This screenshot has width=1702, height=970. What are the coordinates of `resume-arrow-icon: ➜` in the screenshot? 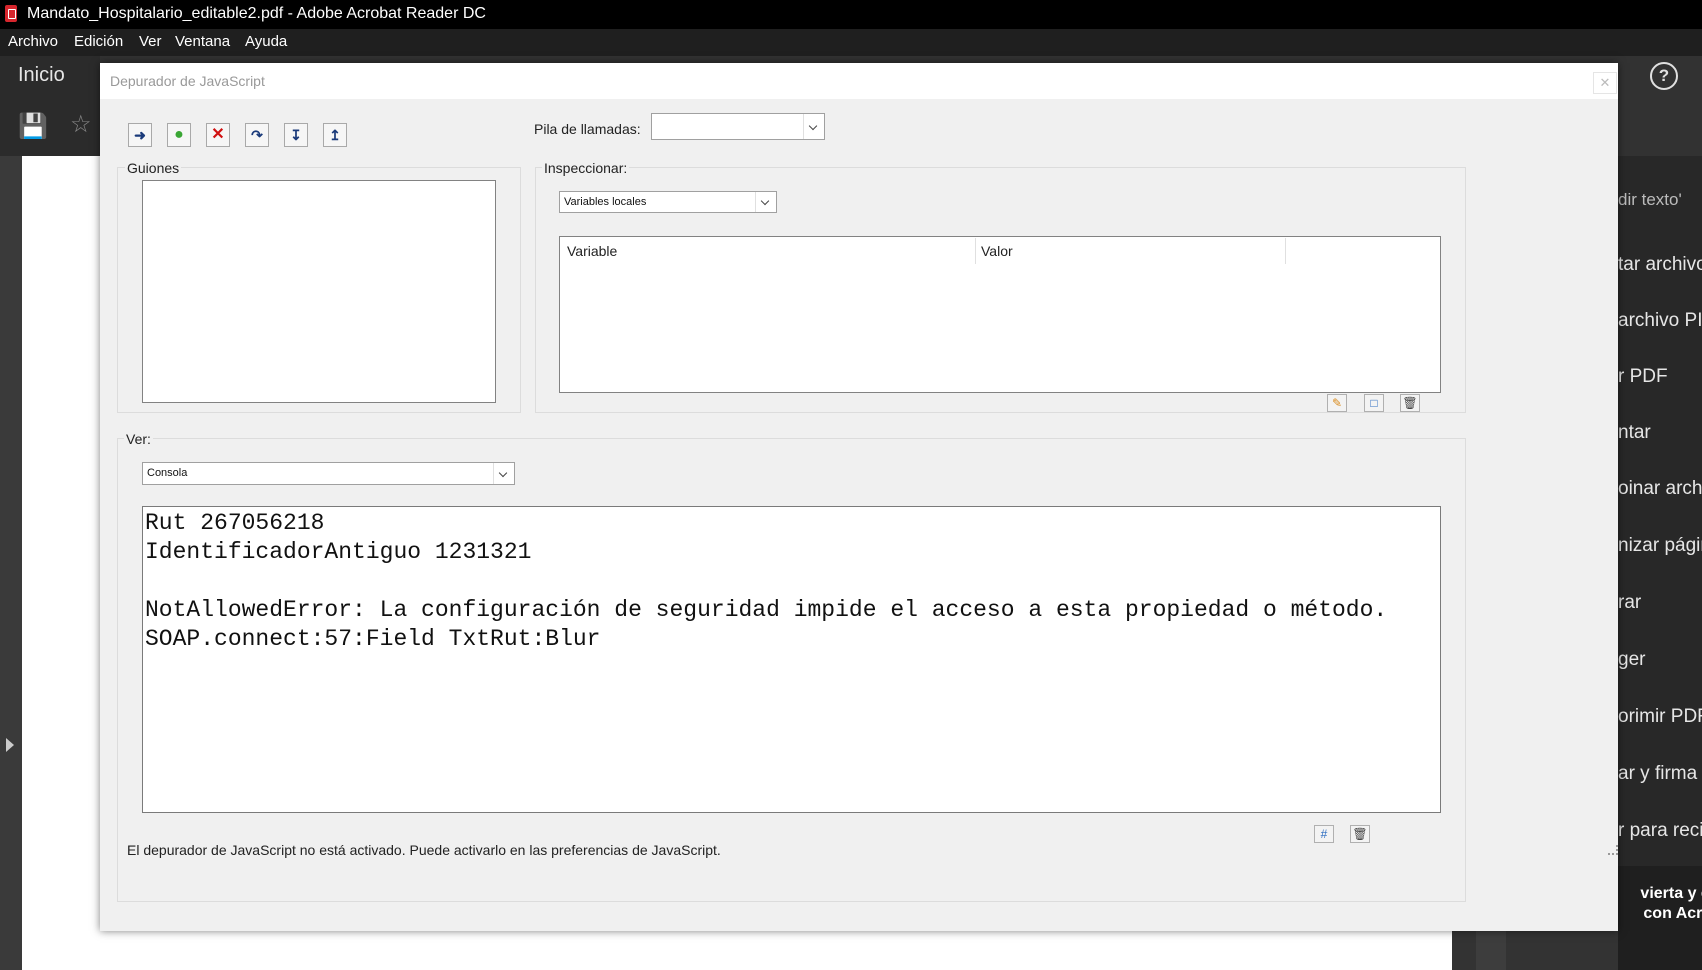 It's located at (140, 135).